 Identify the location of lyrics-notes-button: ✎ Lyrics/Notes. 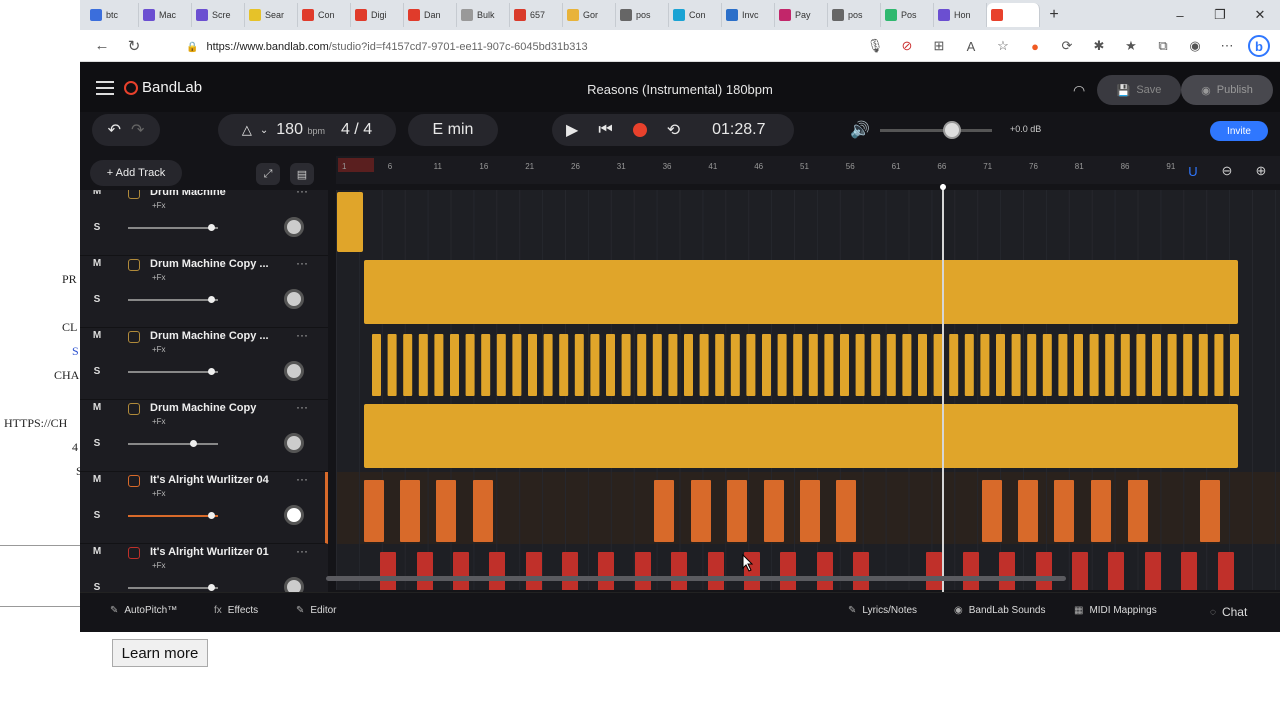
(882, 610).